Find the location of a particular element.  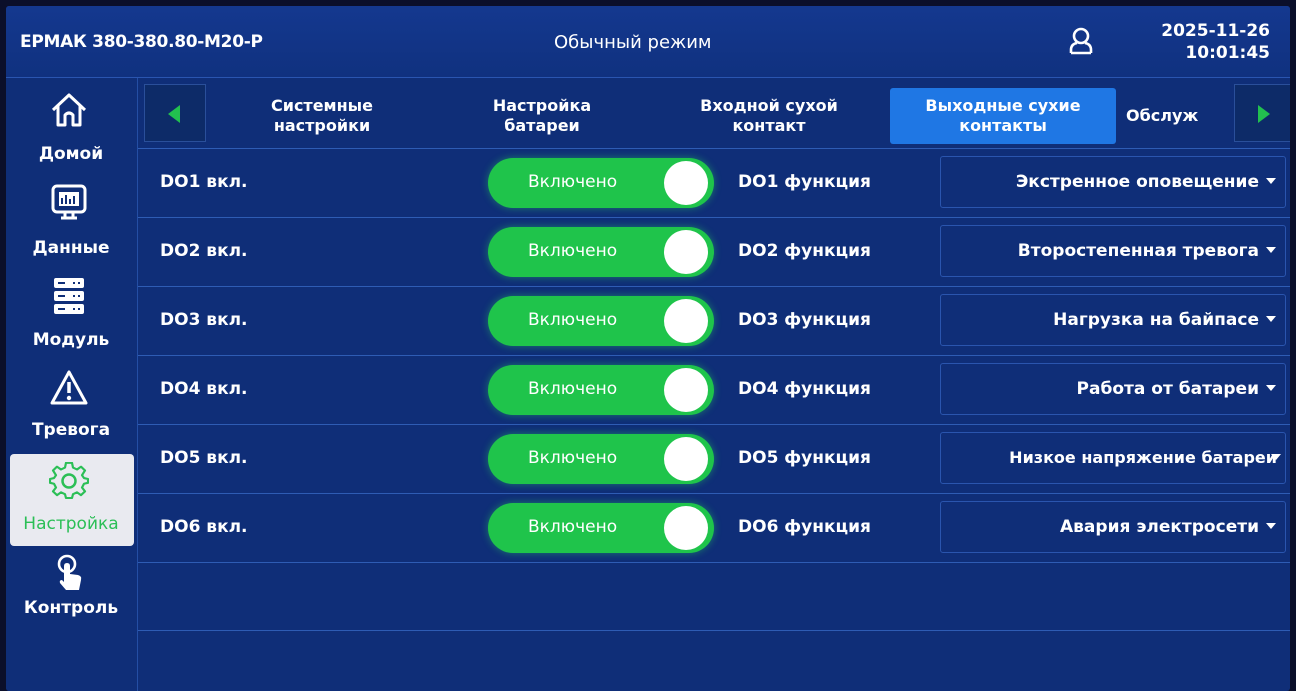

warning-icon is located at coordinates (69, 387).